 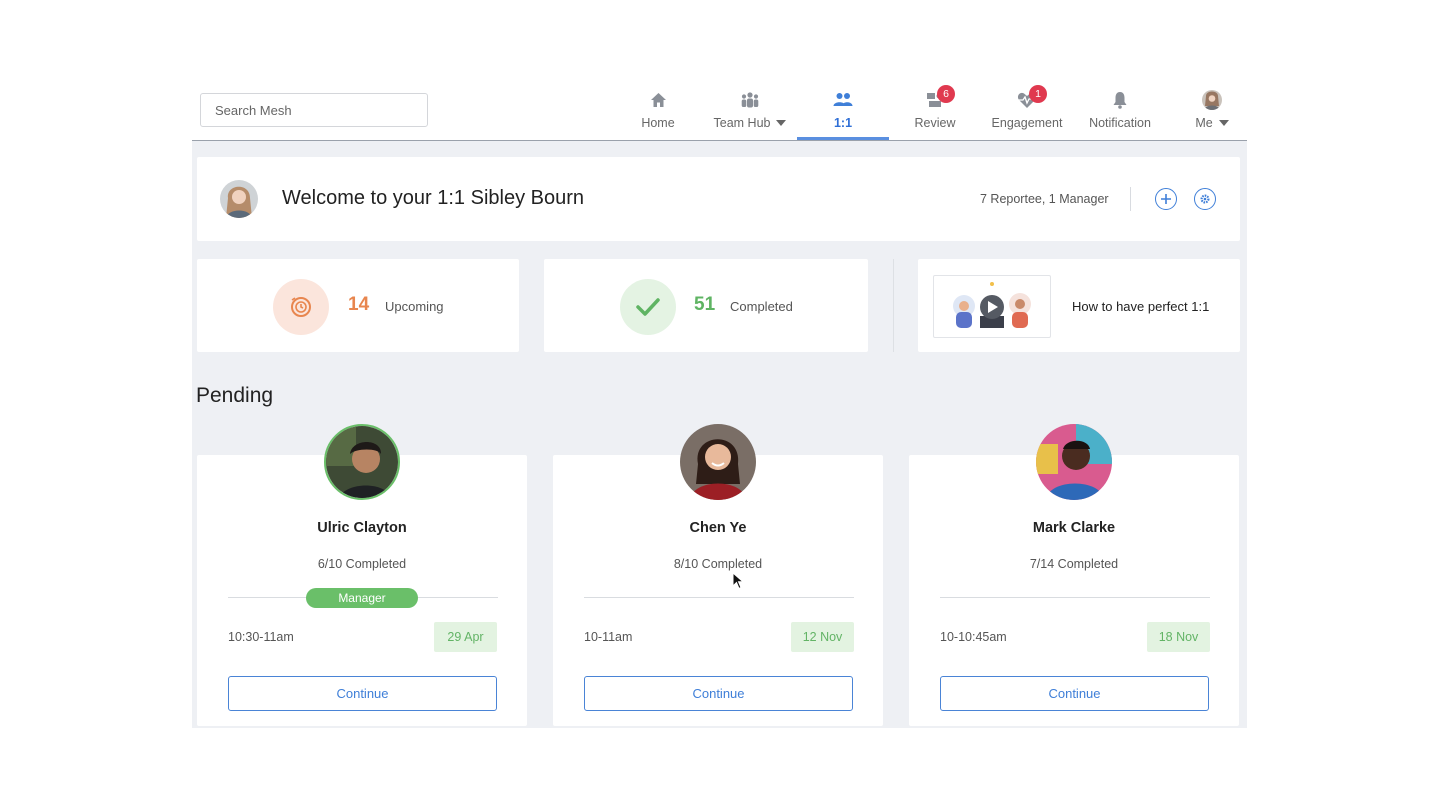 What do you see at coordinates (946, 94) in the screenshot?
I see `review-badge: 6` at bounding box center [946, 94].